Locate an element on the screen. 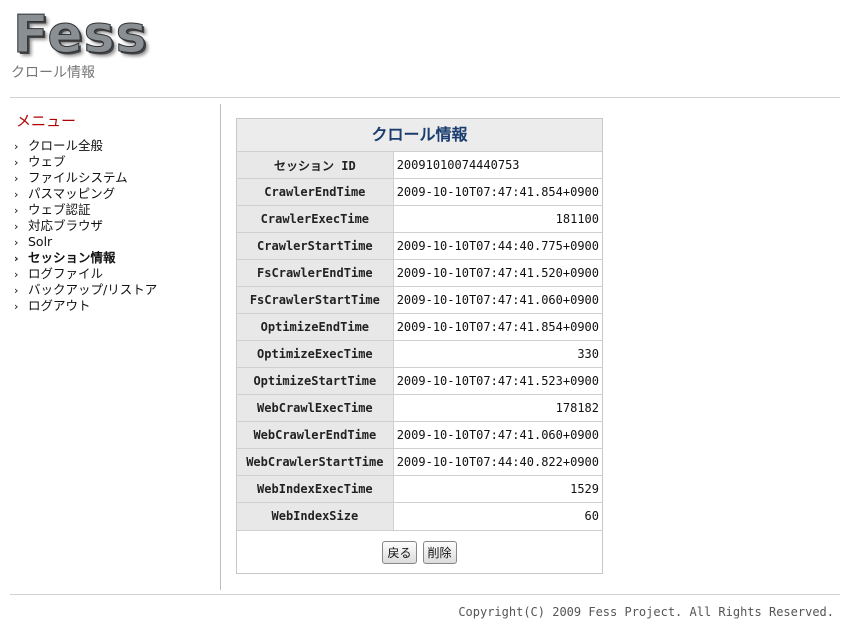 The width and height of the screenshot is (841, 630). menu-title: メニュー is located at coordinates (46, 121).